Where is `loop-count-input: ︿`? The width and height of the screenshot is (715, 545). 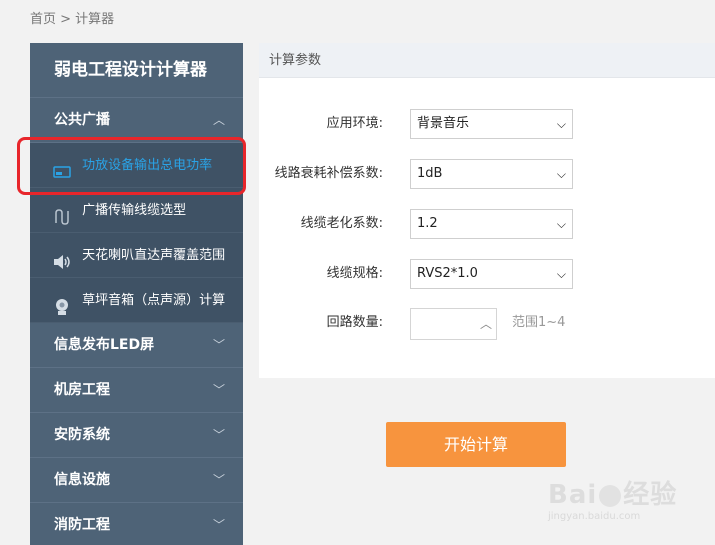 loop-count-input: ︿ is located at coordinates (453, 324).